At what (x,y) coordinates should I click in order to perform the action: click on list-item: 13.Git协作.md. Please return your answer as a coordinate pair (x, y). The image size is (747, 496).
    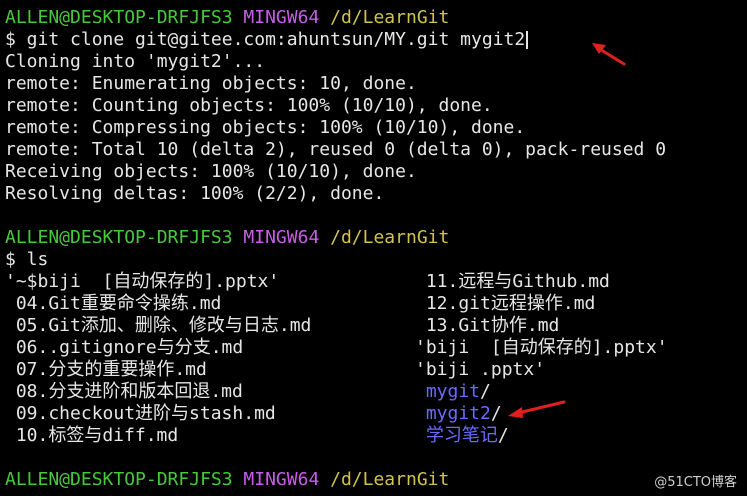
    Looking at the image, I should click on (487, 325).